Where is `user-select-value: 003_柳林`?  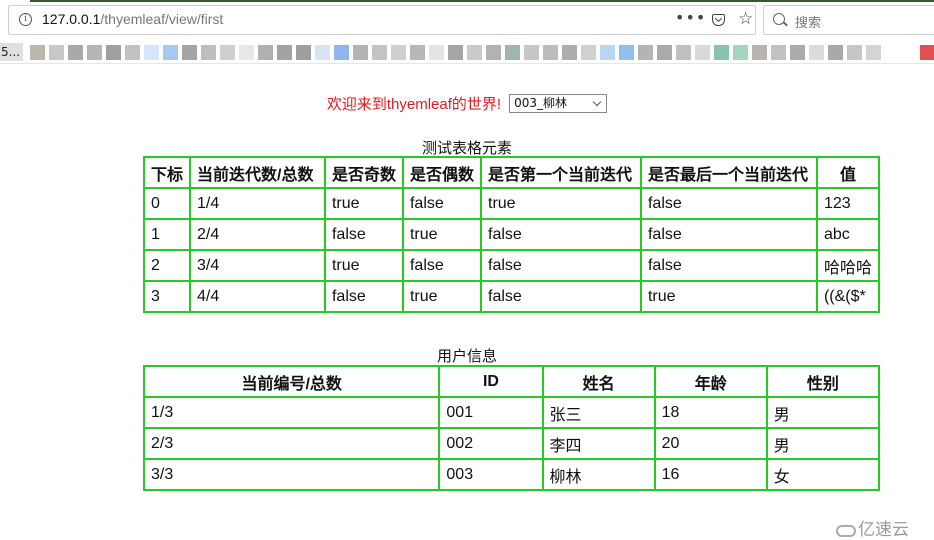
user-select-value: 003_柳林 is located at coordinates (541, 103).